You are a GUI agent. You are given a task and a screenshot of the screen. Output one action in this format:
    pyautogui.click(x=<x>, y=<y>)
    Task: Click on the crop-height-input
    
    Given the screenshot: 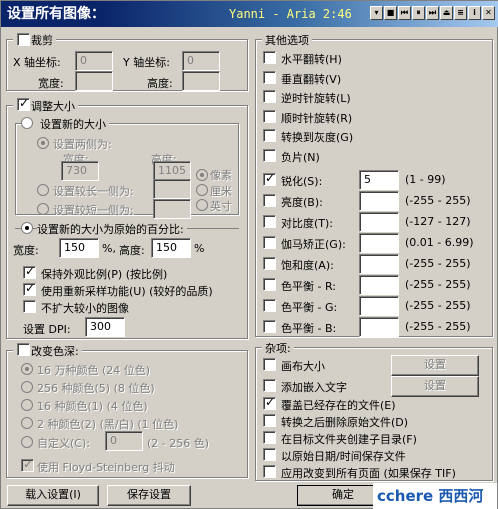 What is the action you would take?
    pyautogui.click(x=201, y=81)
    